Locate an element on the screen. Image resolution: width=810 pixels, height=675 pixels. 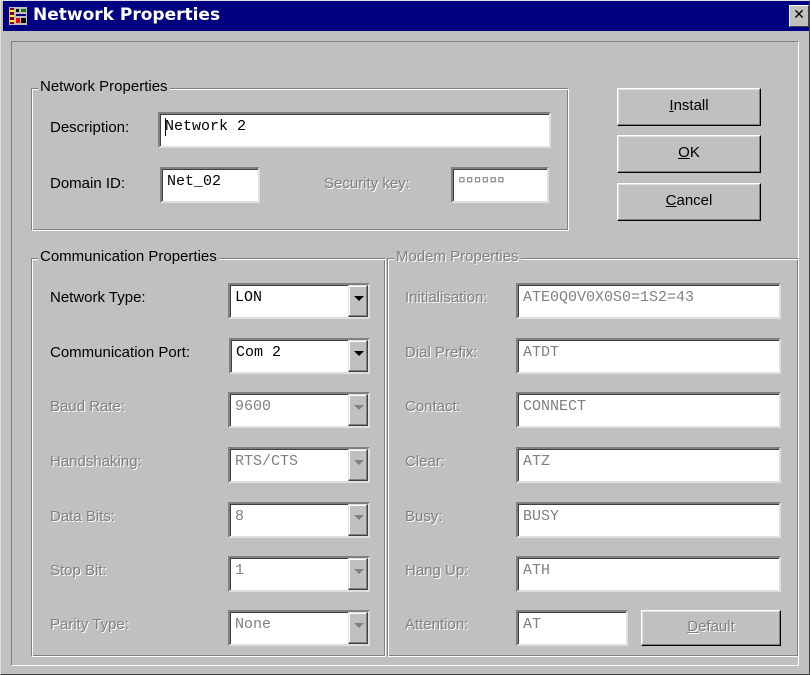
window-title: Network Properties is located at coordinates (127, 15).